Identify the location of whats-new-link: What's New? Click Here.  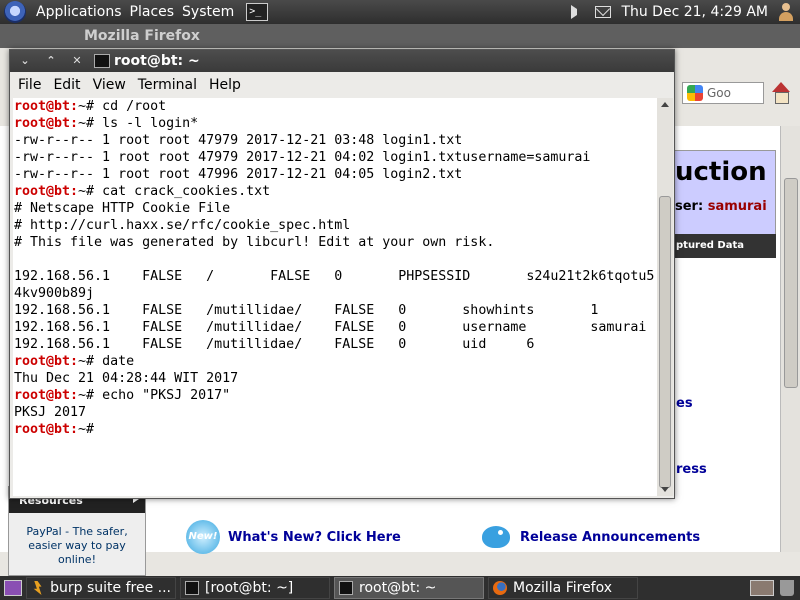
(314, 537).